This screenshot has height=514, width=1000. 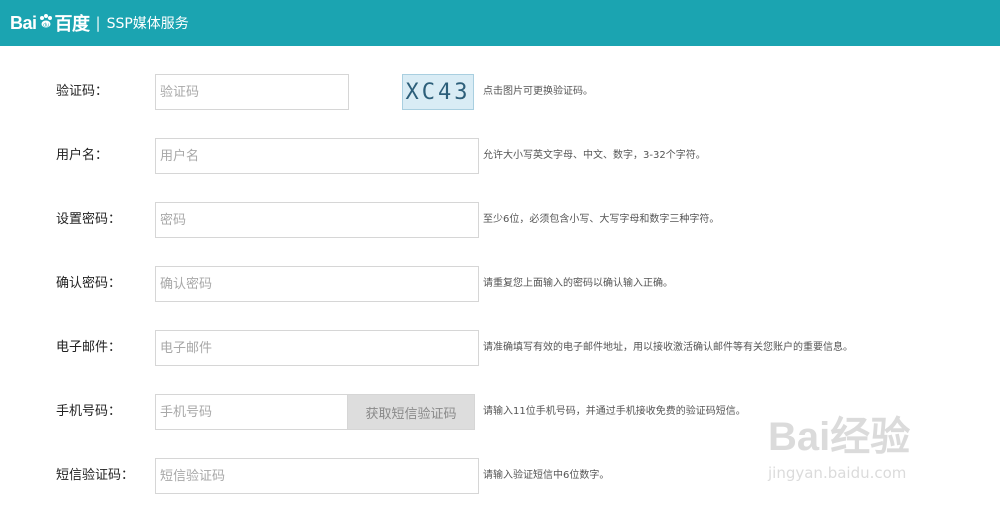 What do you see at coordinates (72, 24) in the screenshot?
I see `logo-text-right: 百度` at bounding box center [72, 24].